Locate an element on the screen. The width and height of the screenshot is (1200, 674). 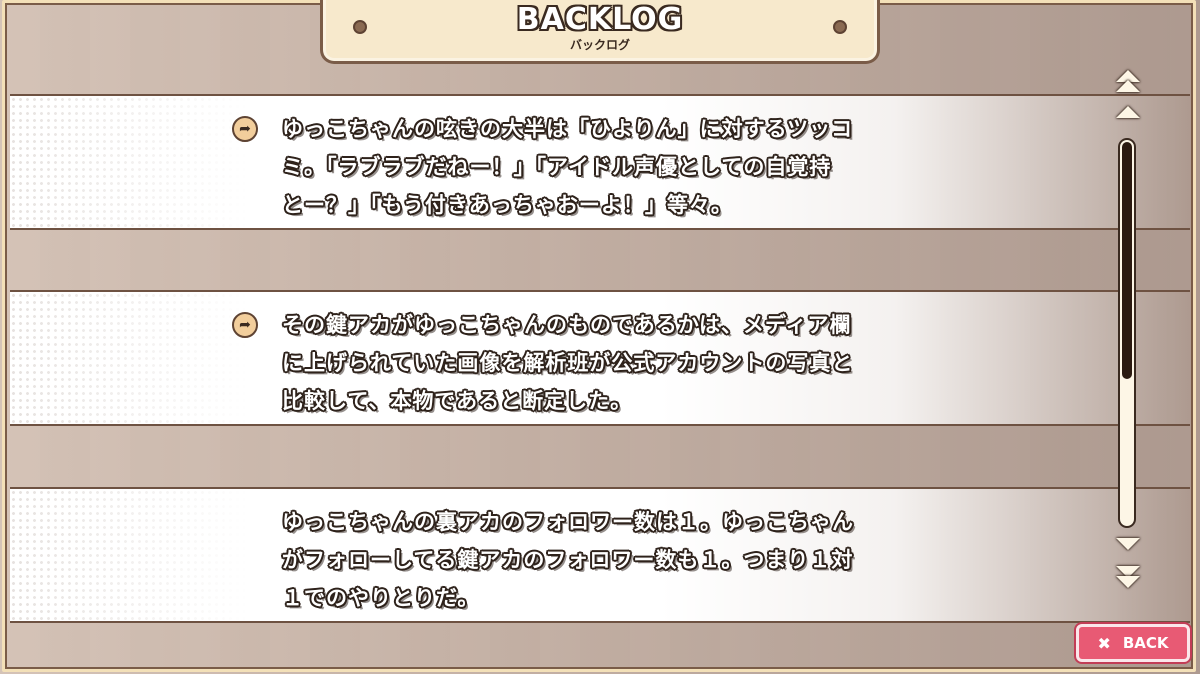
scrollbar-track is located at coordinates (1127, 333).